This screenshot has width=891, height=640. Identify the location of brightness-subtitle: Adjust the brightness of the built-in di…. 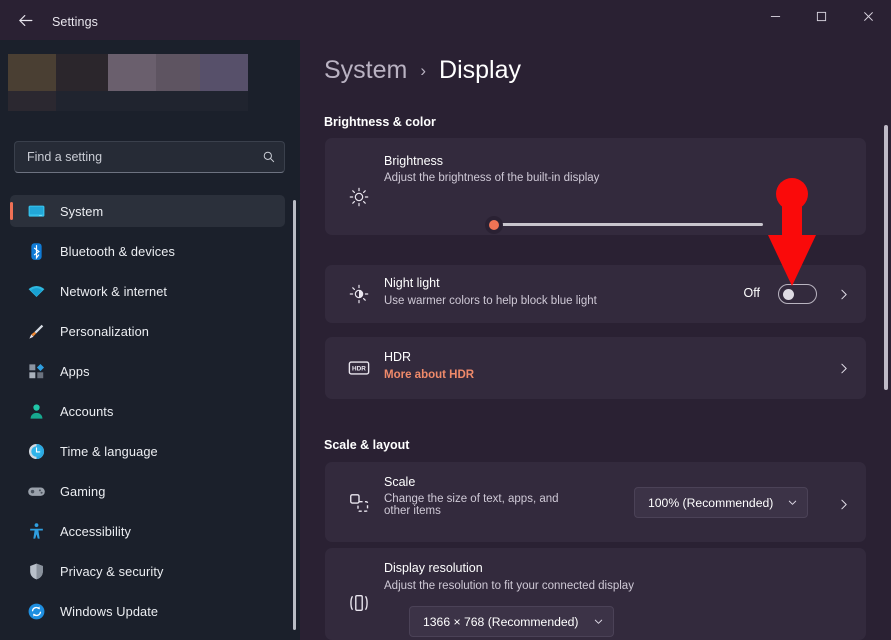
(492, 178).